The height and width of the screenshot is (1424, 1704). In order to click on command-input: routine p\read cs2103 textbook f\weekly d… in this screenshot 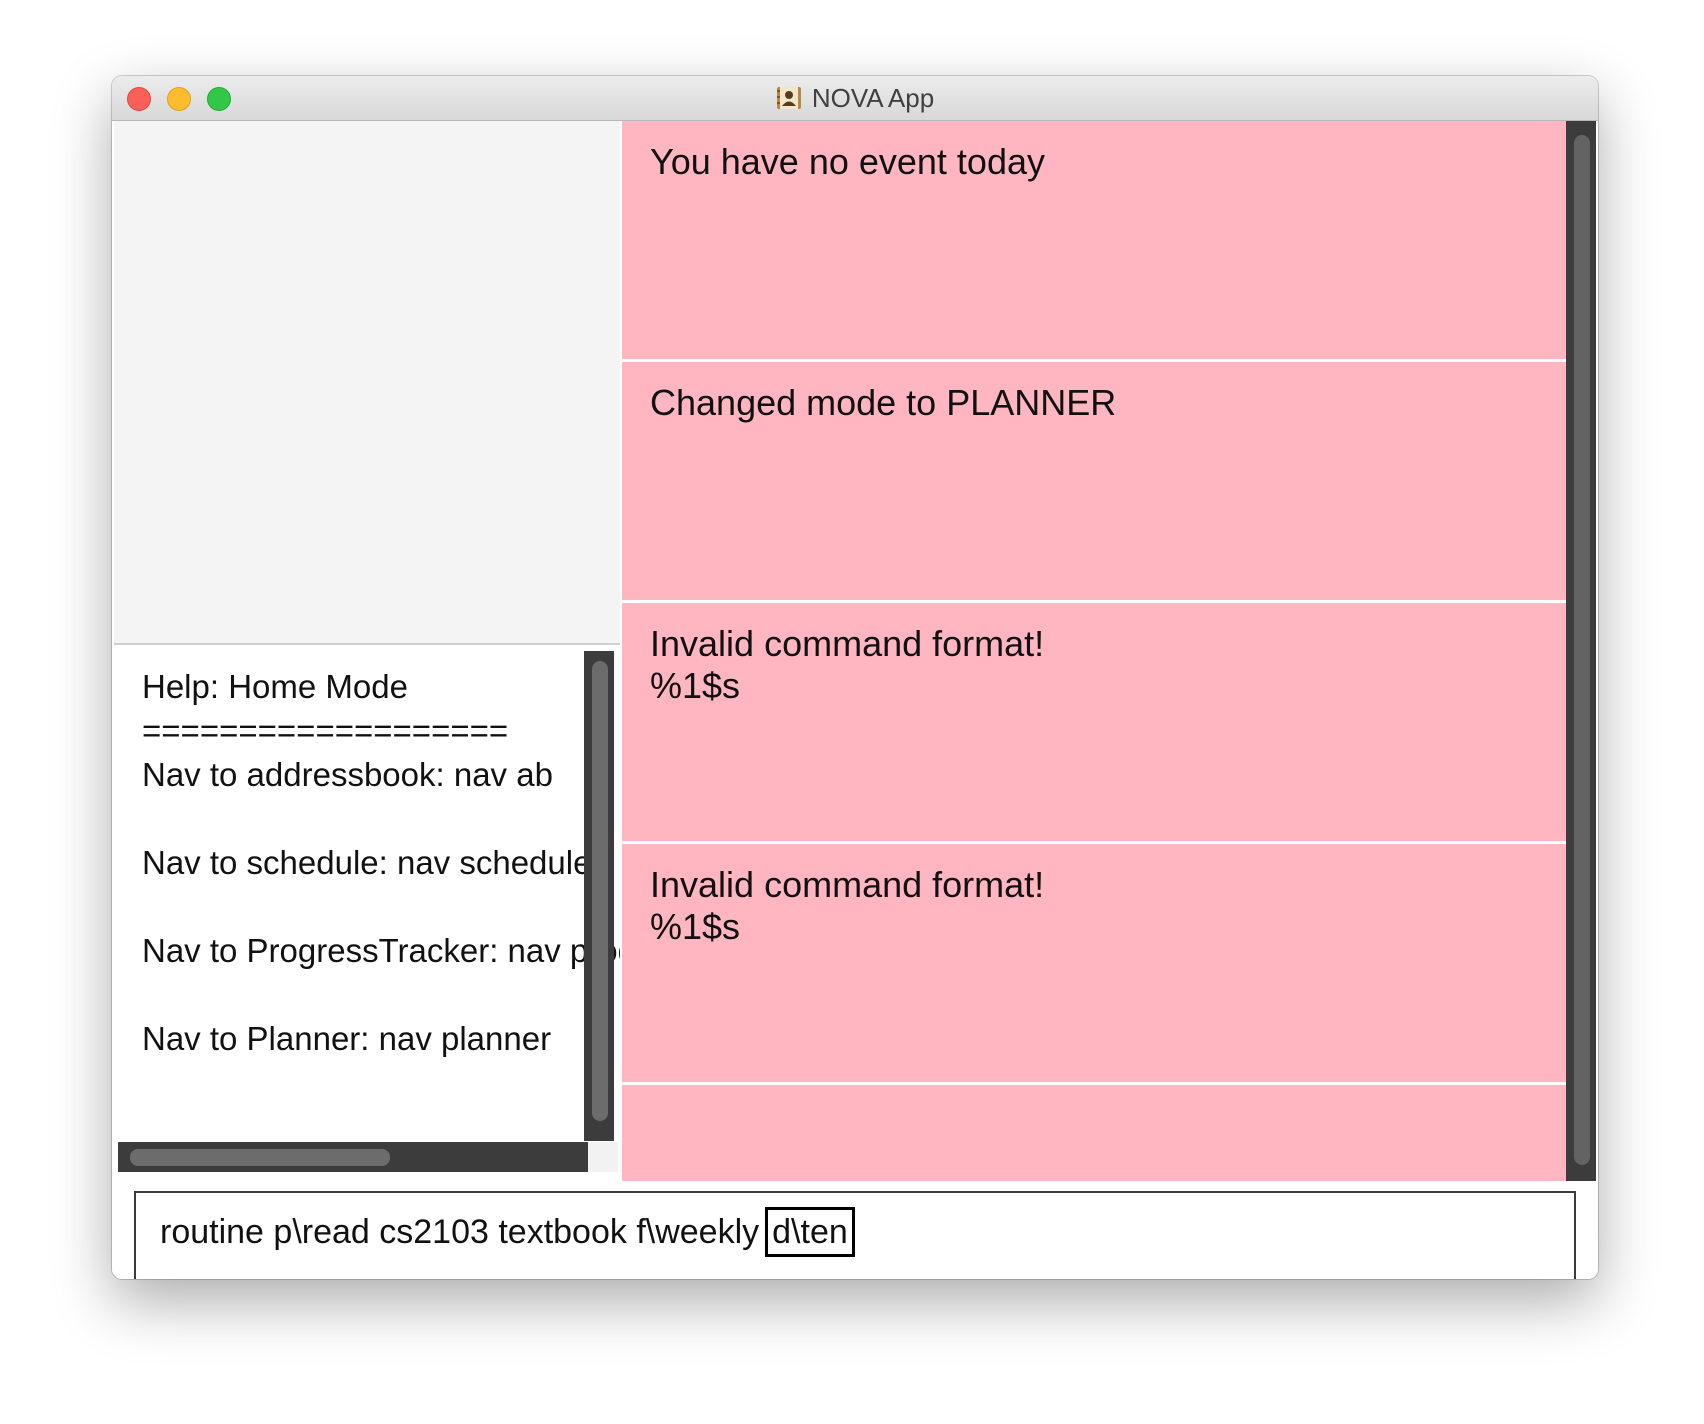, I will do `click(855, 1235)`.